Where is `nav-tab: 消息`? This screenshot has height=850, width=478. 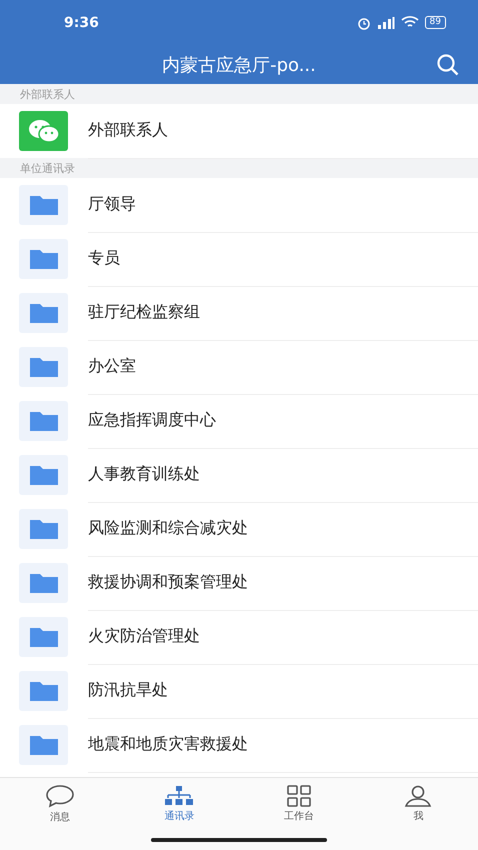 nav-tab: 消息 is located at coordinates (60, 804).